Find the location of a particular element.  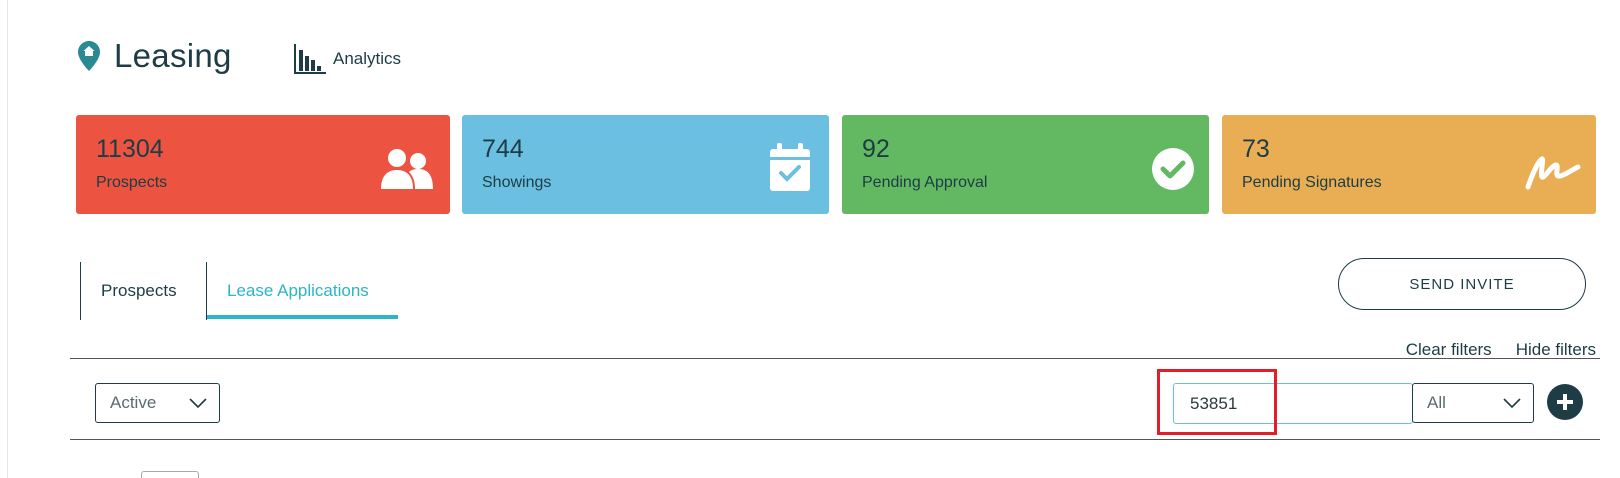

plus-icon is located at coordinates (1565, 402).